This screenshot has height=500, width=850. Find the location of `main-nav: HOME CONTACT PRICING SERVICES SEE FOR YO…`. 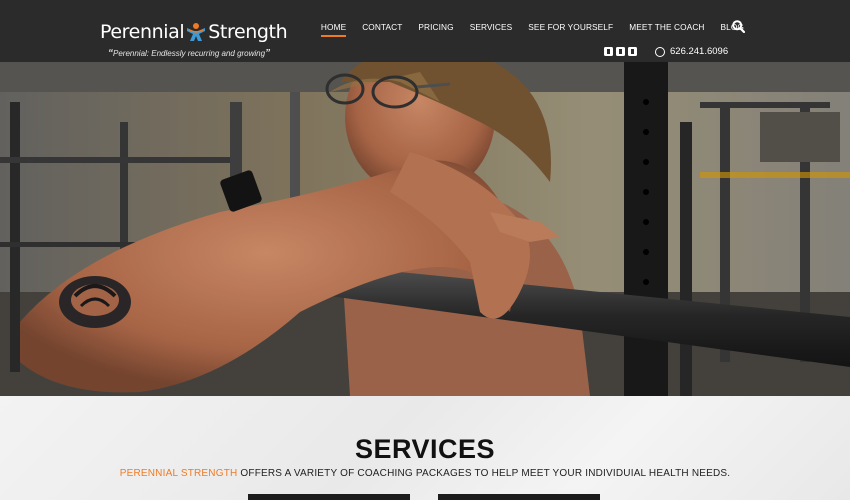

main-nav: HOME CONTACT PRICING SERVICES SEE FOR YO… is located at coordinates (524, 29).